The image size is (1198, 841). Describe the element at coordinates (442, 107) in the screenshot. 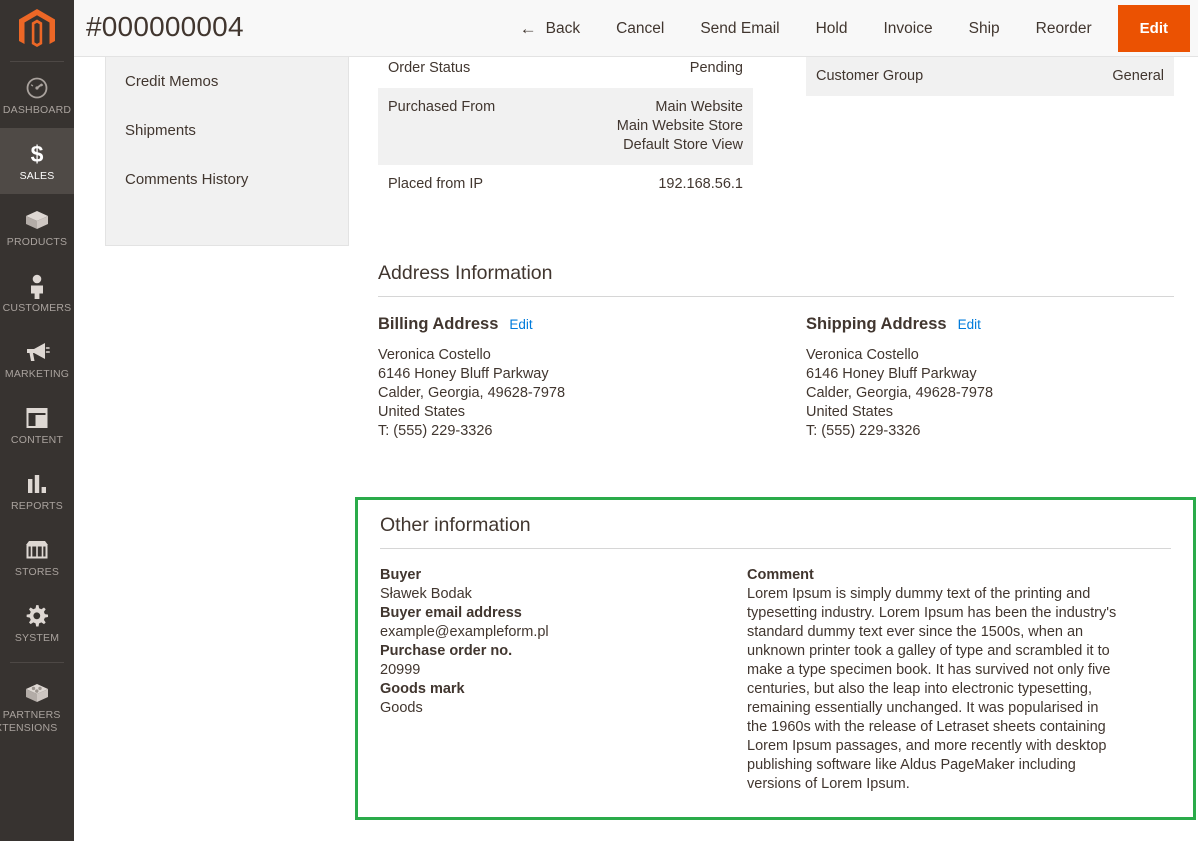

I see `purchased-from-label: Purchased From` at that location.